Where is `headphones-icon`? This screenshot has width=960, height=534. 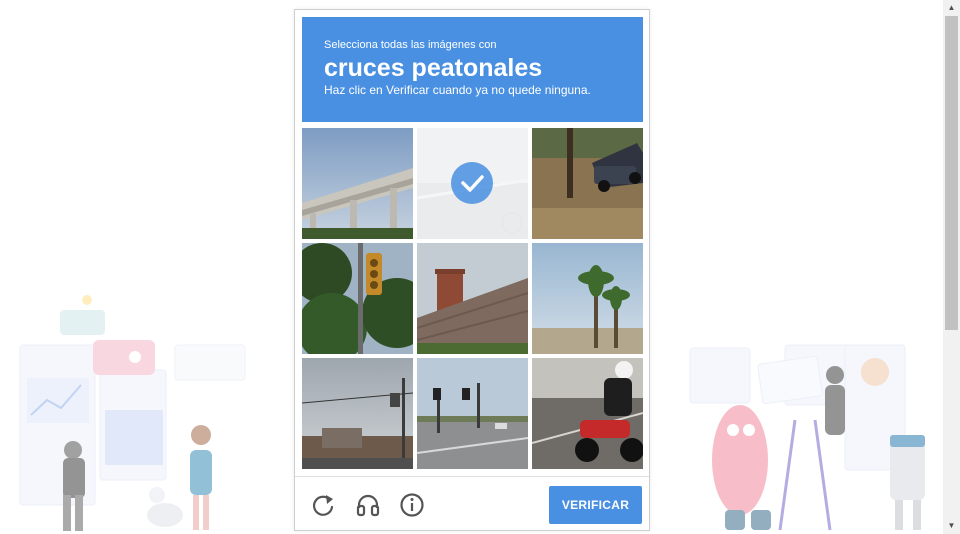 headphones-icon is located at coordinates (368, 505).